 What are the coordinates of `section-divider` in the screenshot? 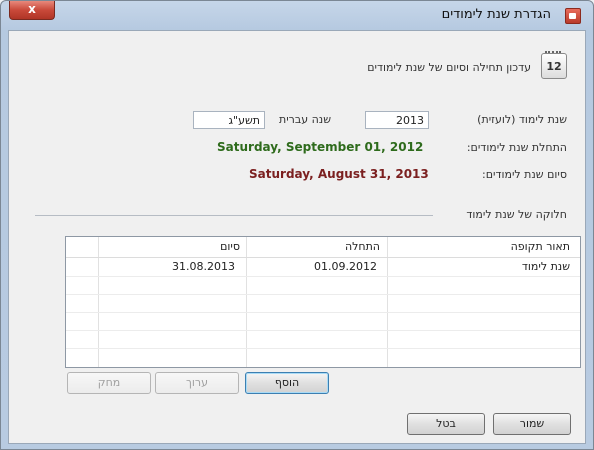 It's located at (234, 215).